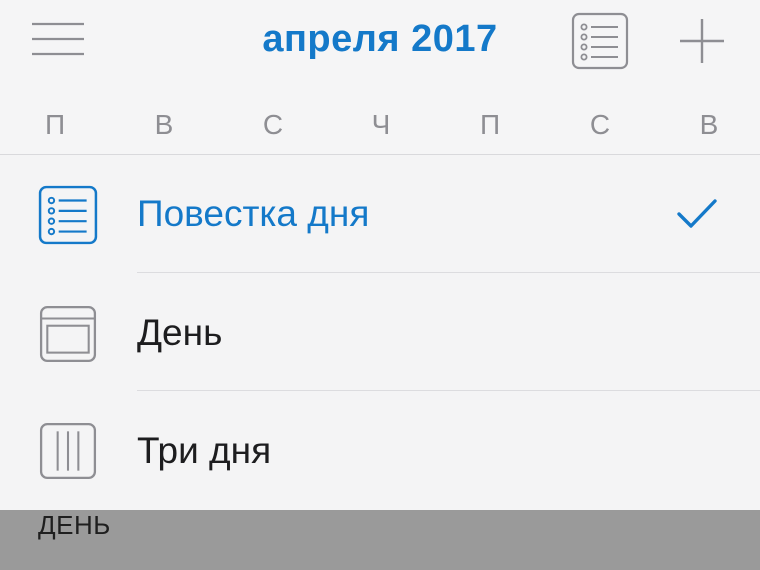 The width and height of the screenshot is (760, 570). I want to click on checkmark-icon, so click(697, 213).